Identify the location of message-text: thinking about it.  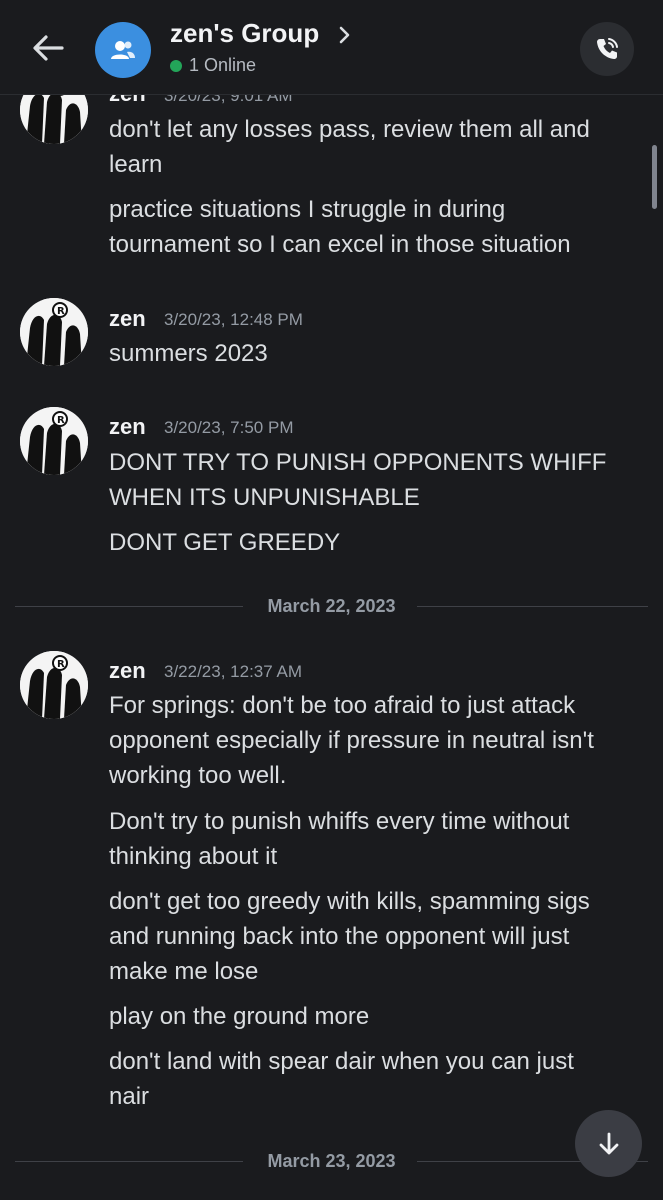
(193, 856).